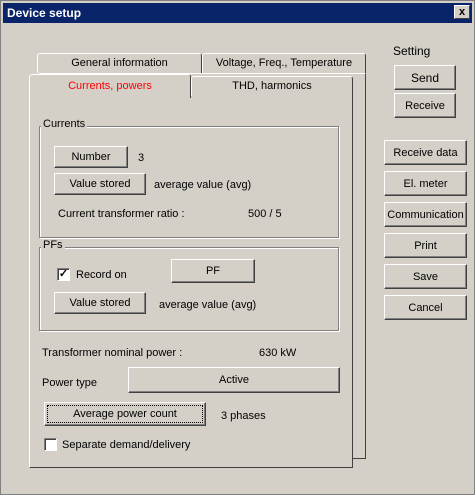  I want to click on number-value: 3, so click(141, 158).